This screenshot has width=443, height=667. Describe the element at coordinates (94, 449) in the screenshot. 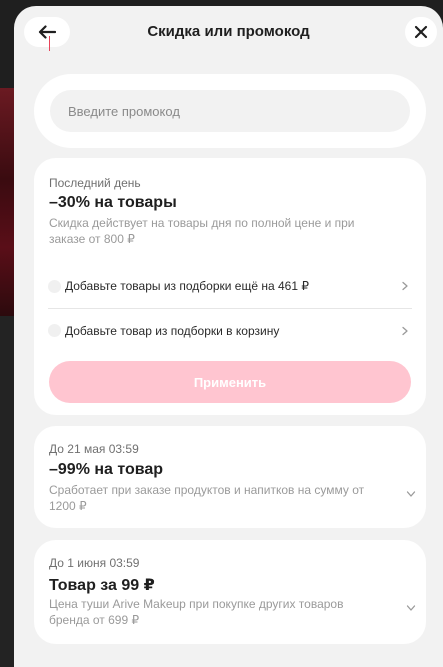

I see `offer-date: До 21 мая 03:59` at that location.